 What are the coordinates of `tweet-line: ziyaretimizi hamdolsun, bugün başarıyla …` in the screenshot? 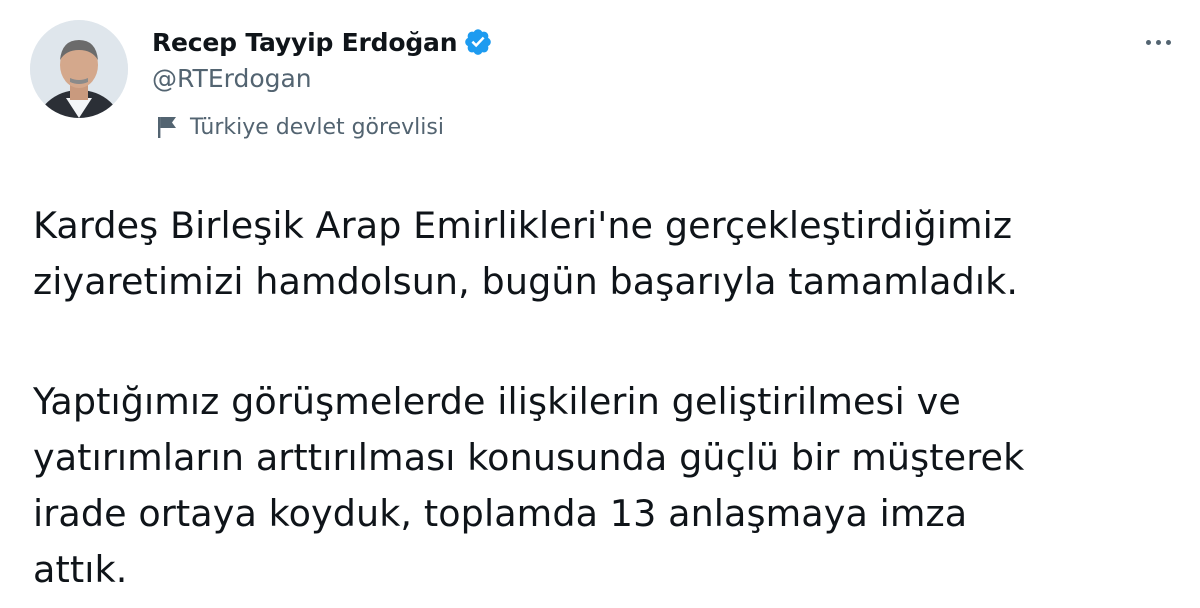 It's located at (526, 281).